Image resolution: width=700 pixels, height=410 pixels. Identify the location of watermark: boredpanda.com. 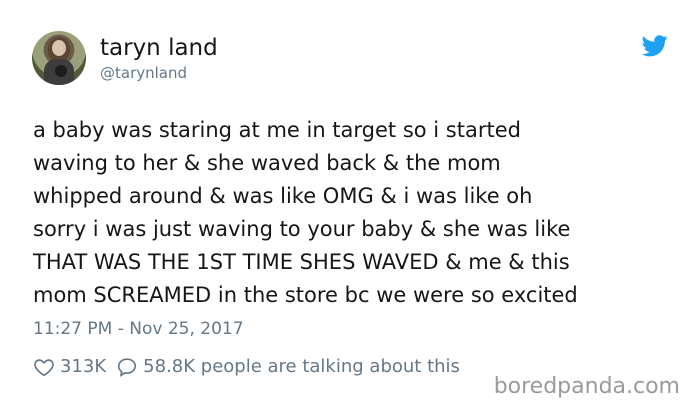
(586, 386).